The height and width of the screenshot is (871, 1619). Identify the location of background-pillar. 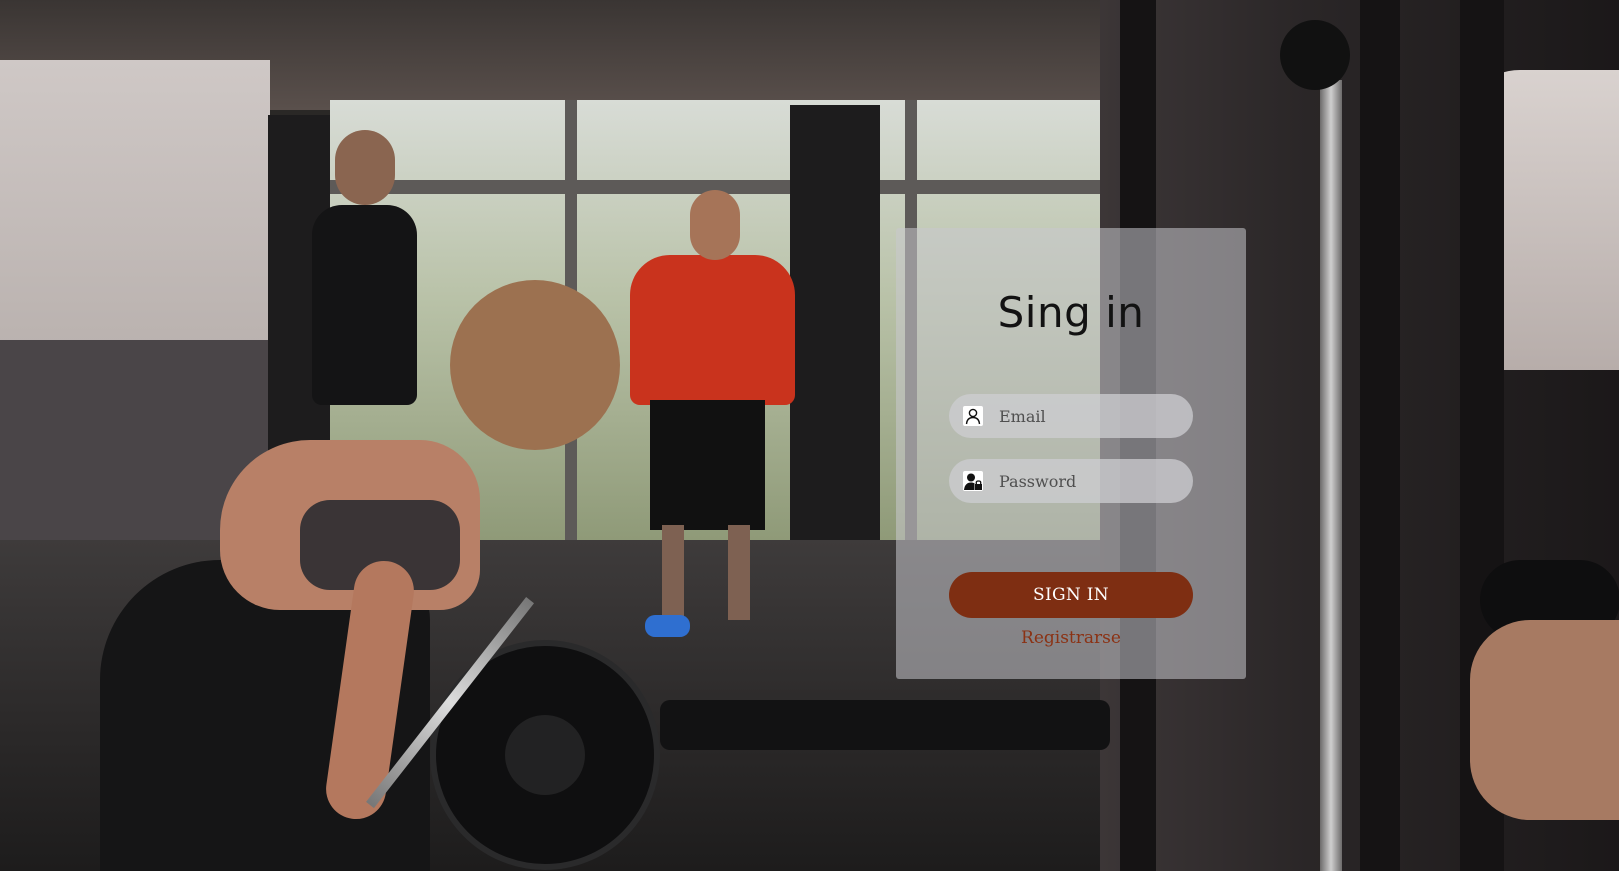
(835, 330).